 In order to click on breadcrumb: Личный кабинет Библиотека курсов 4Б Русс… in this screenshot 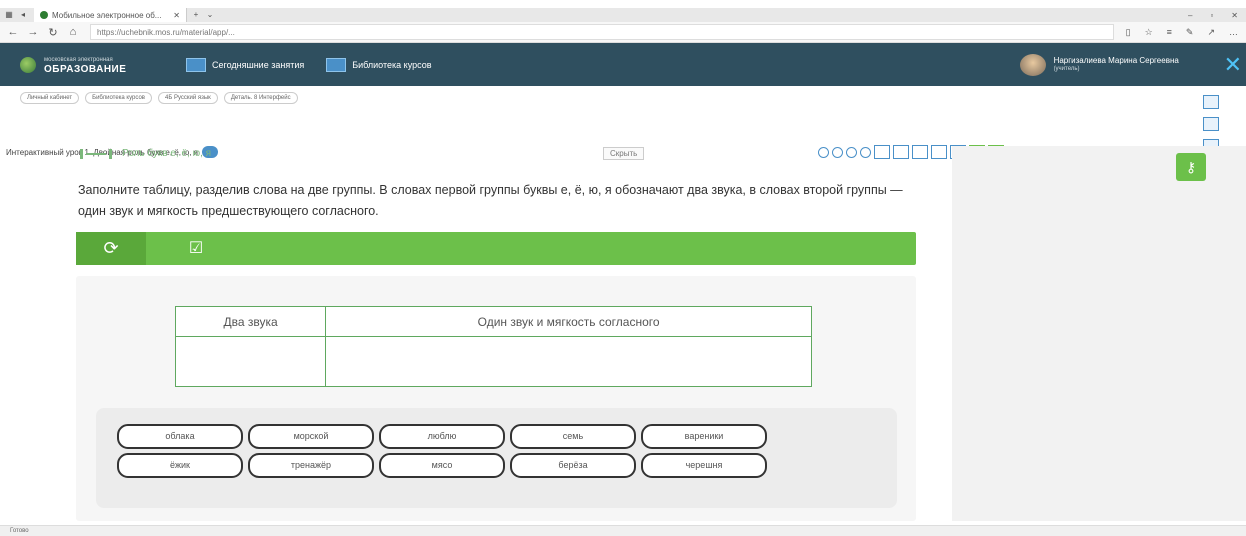, I will do `click(159, 98)`.